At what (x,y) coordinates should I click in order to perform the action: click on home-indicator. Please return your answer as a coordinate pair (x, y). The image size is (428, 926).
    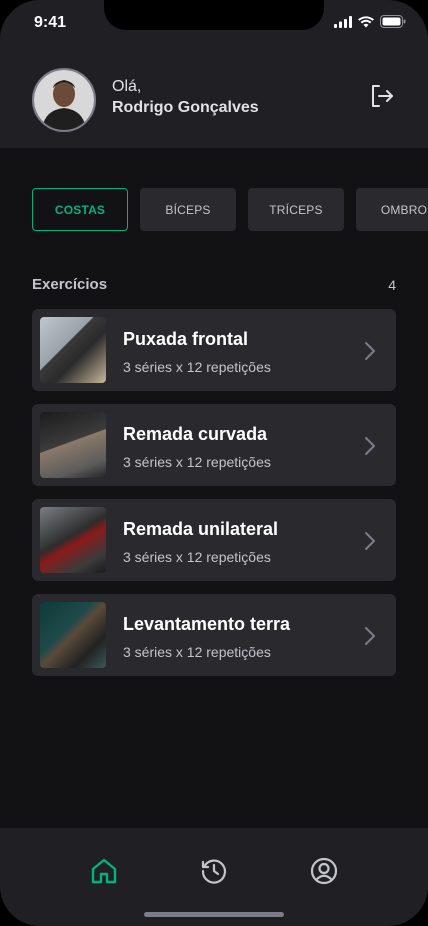
    Looking at the image, I should click on (214, 914).